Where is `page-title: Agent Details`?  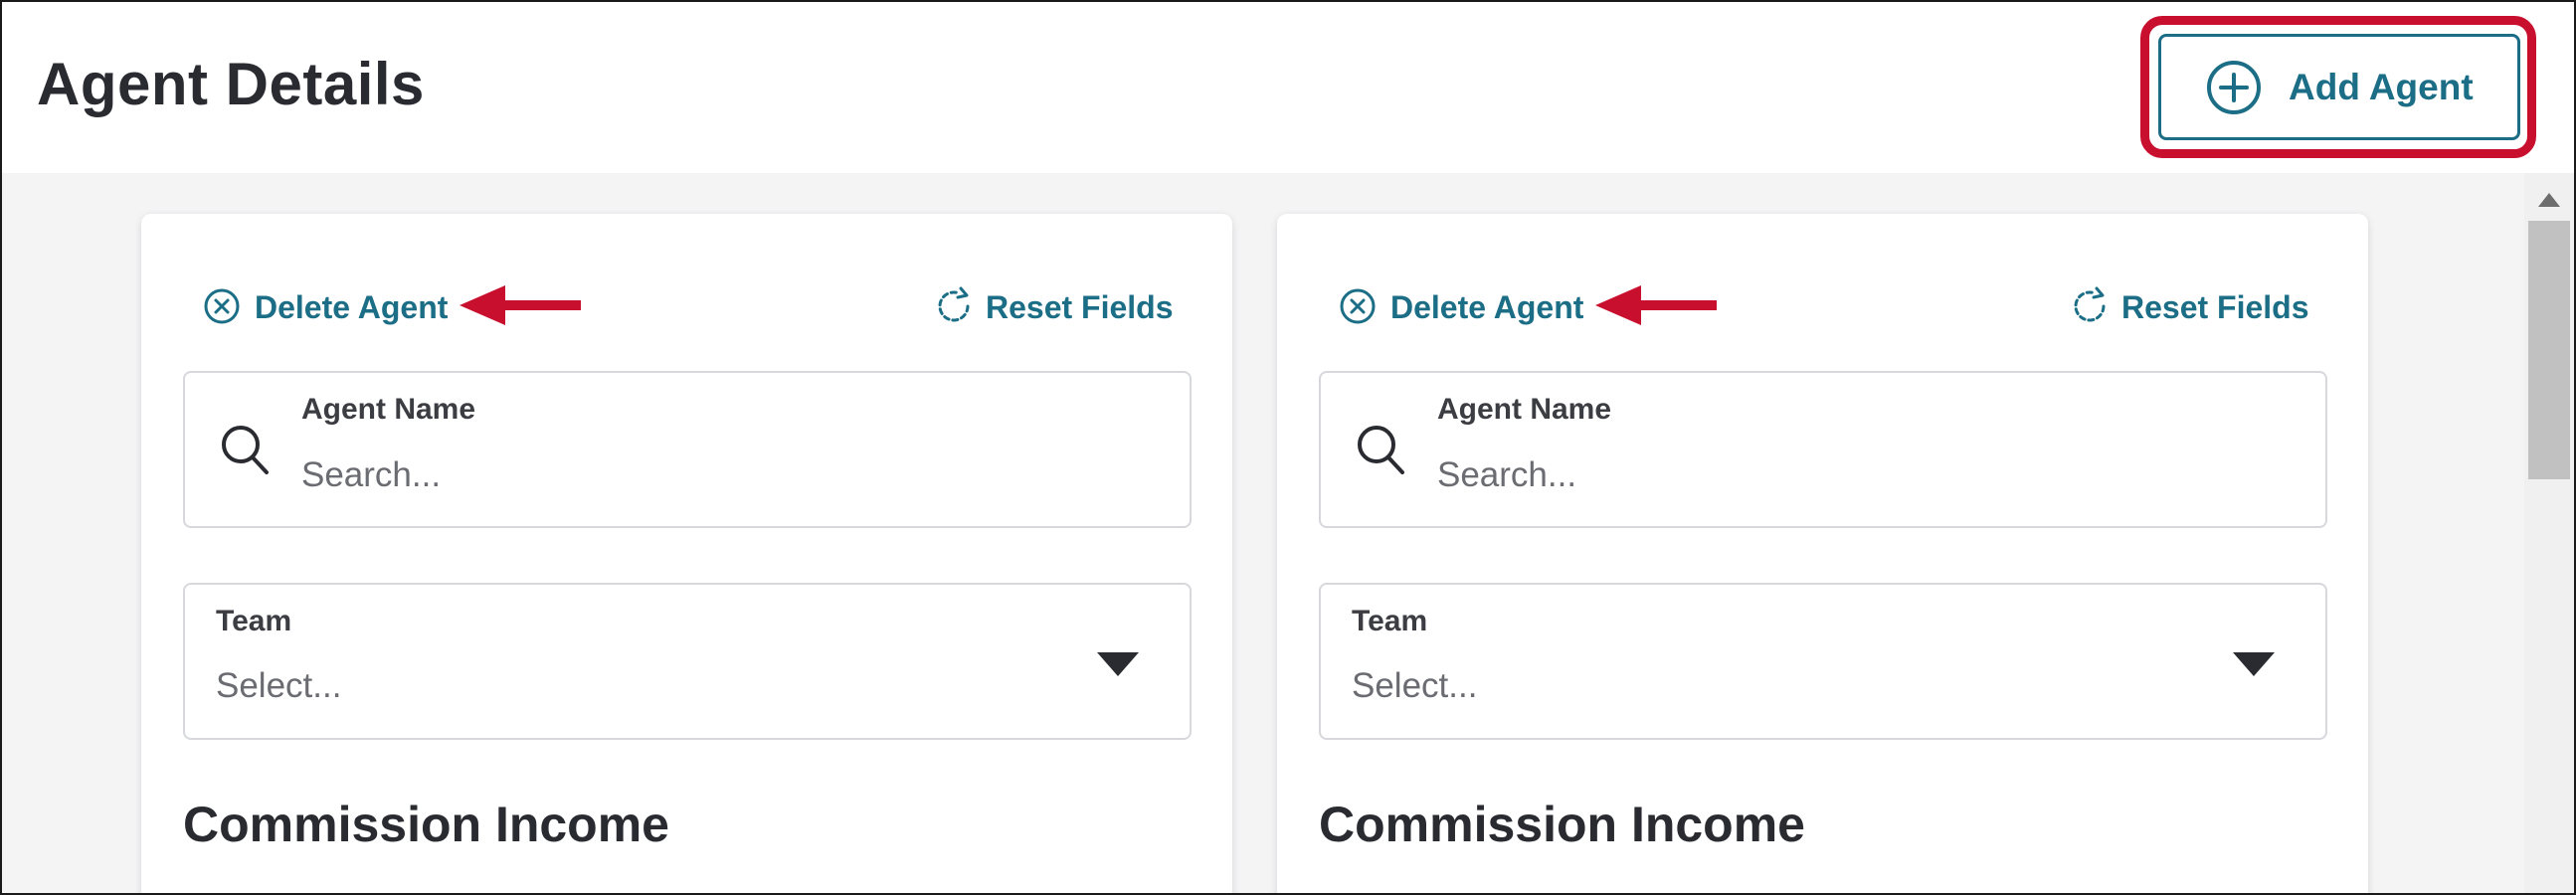 page-title: Agent Details is located at coordinates (231, 84).